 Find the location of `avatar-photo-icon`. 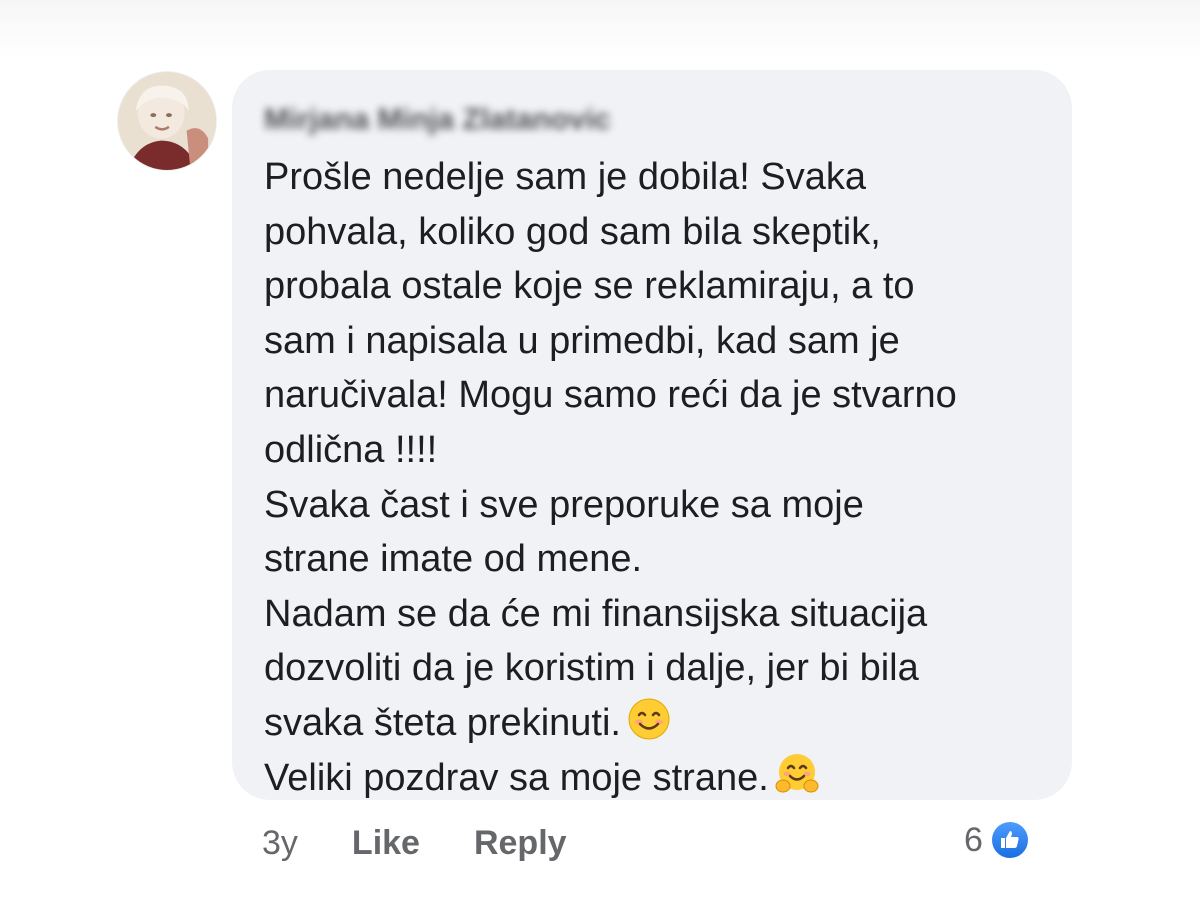

avatar-photo-icon is located at coordinates (167, 121).